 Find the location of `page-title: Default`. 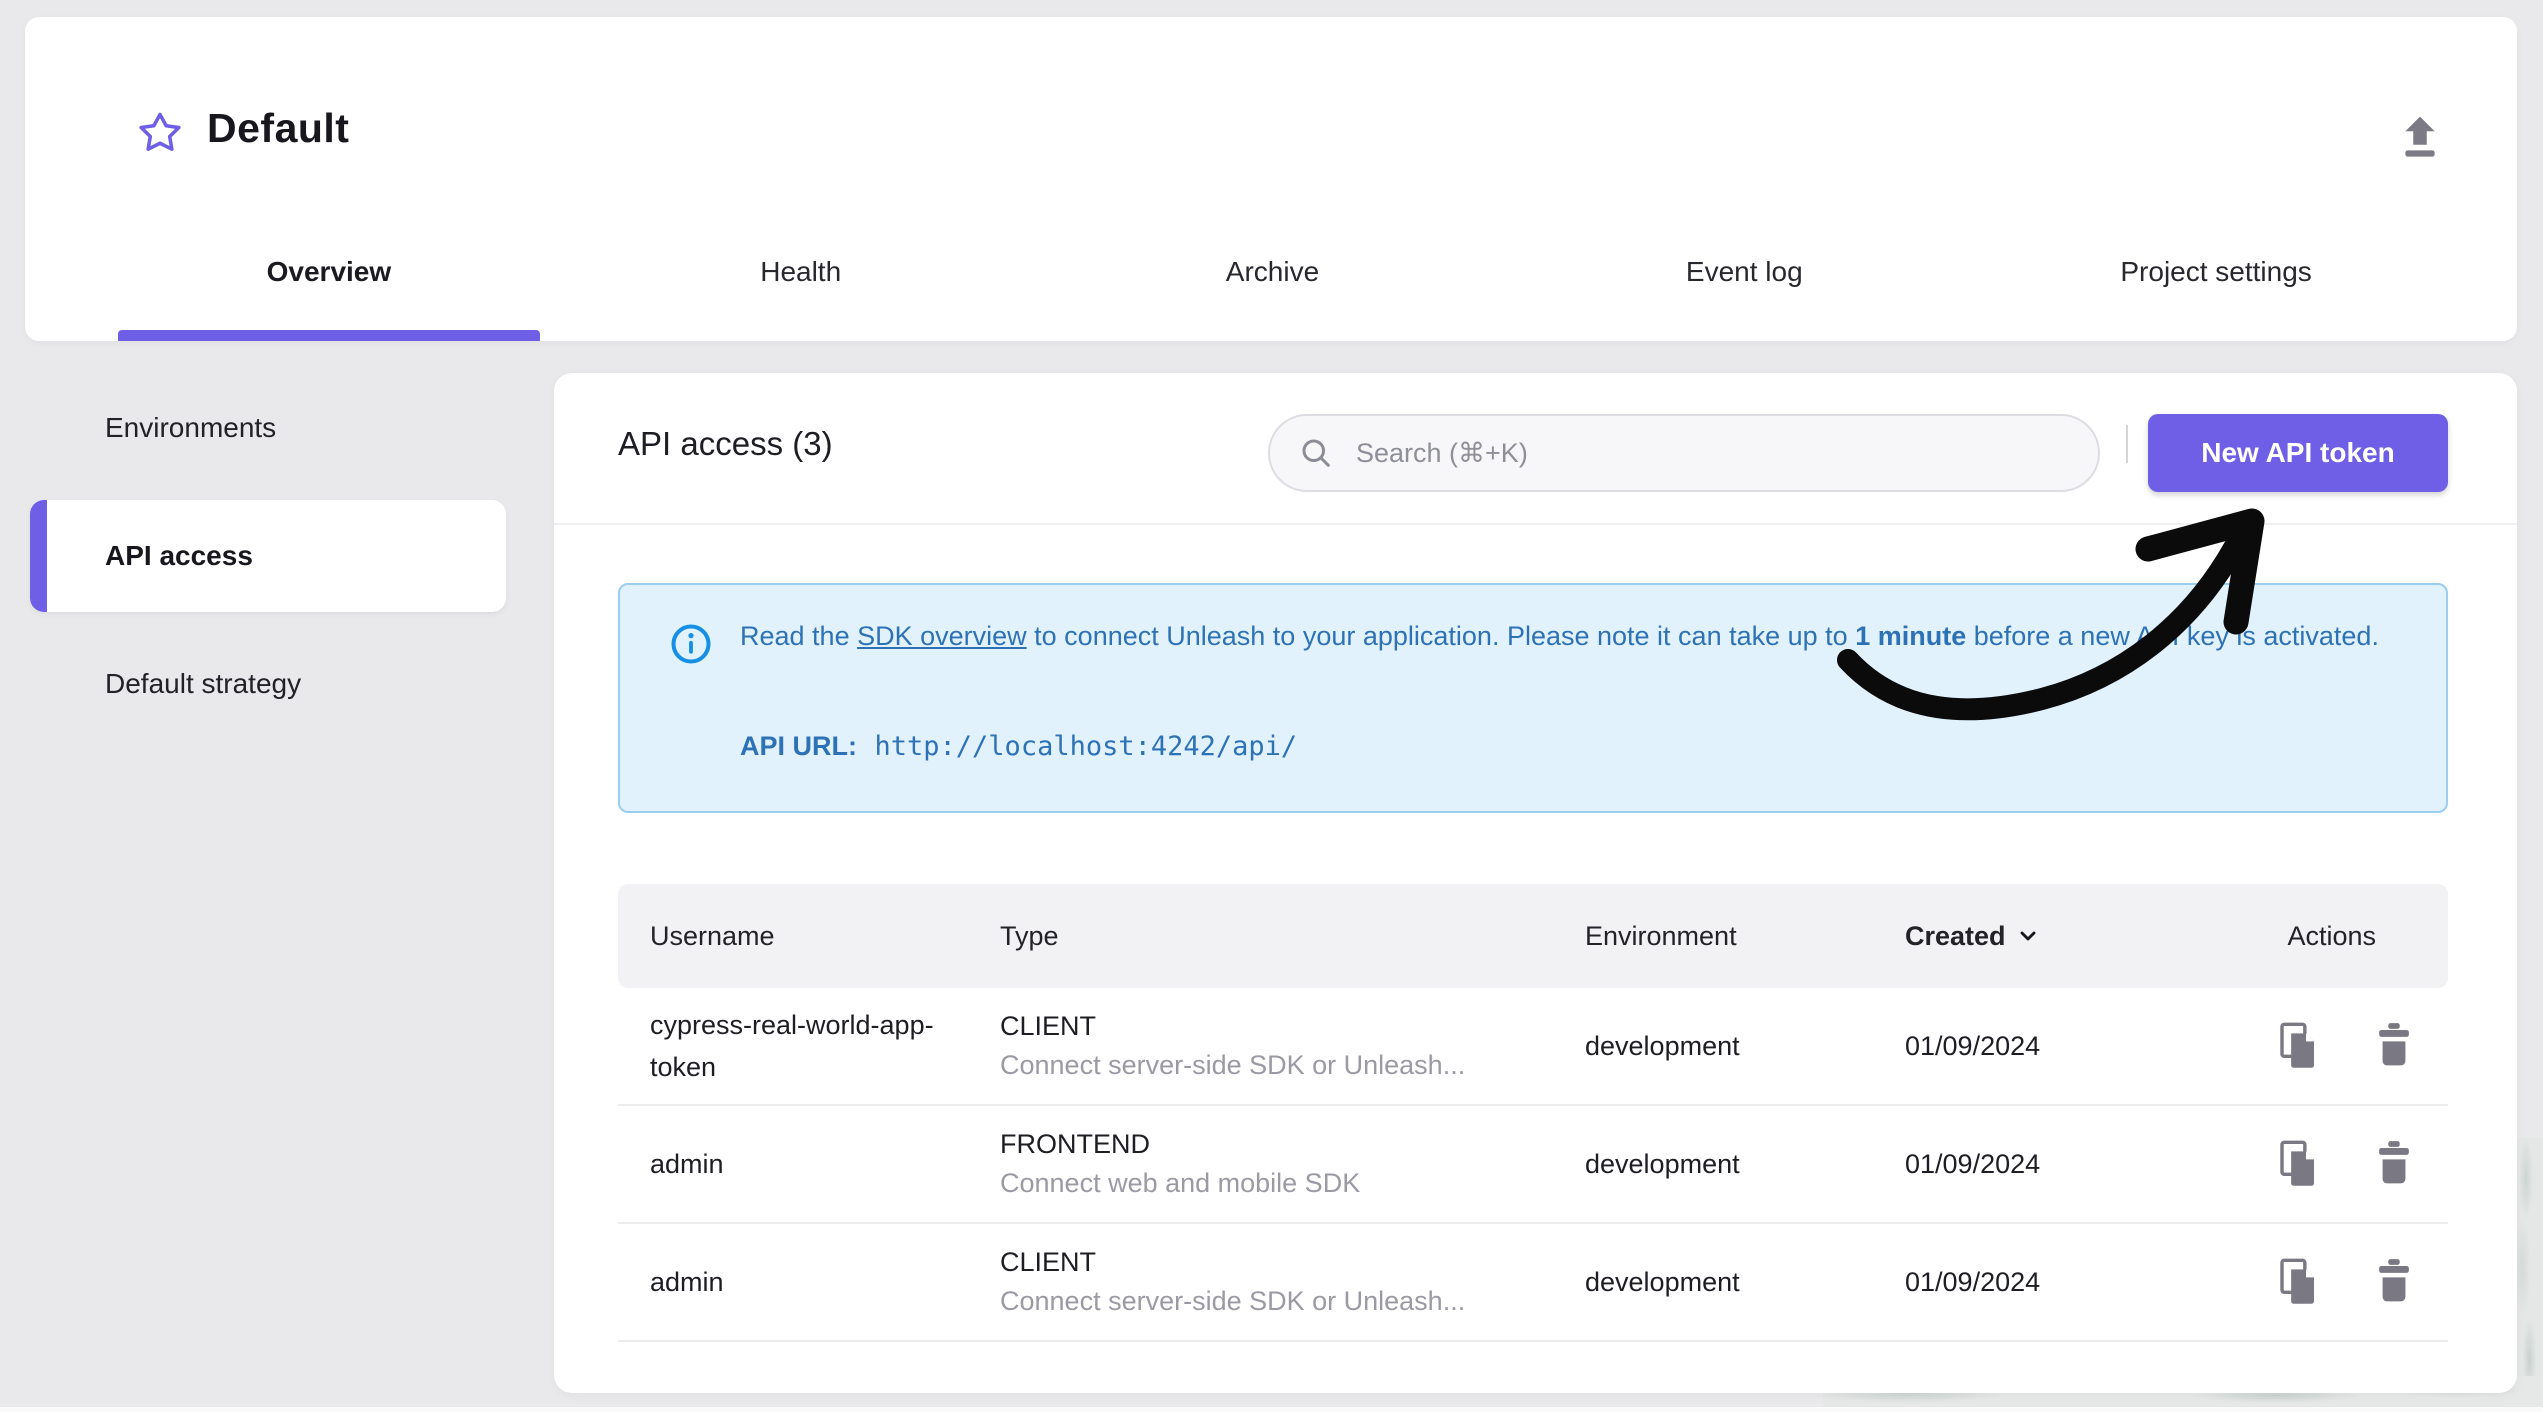

page-title: Default is located at coordinates (278, 128).